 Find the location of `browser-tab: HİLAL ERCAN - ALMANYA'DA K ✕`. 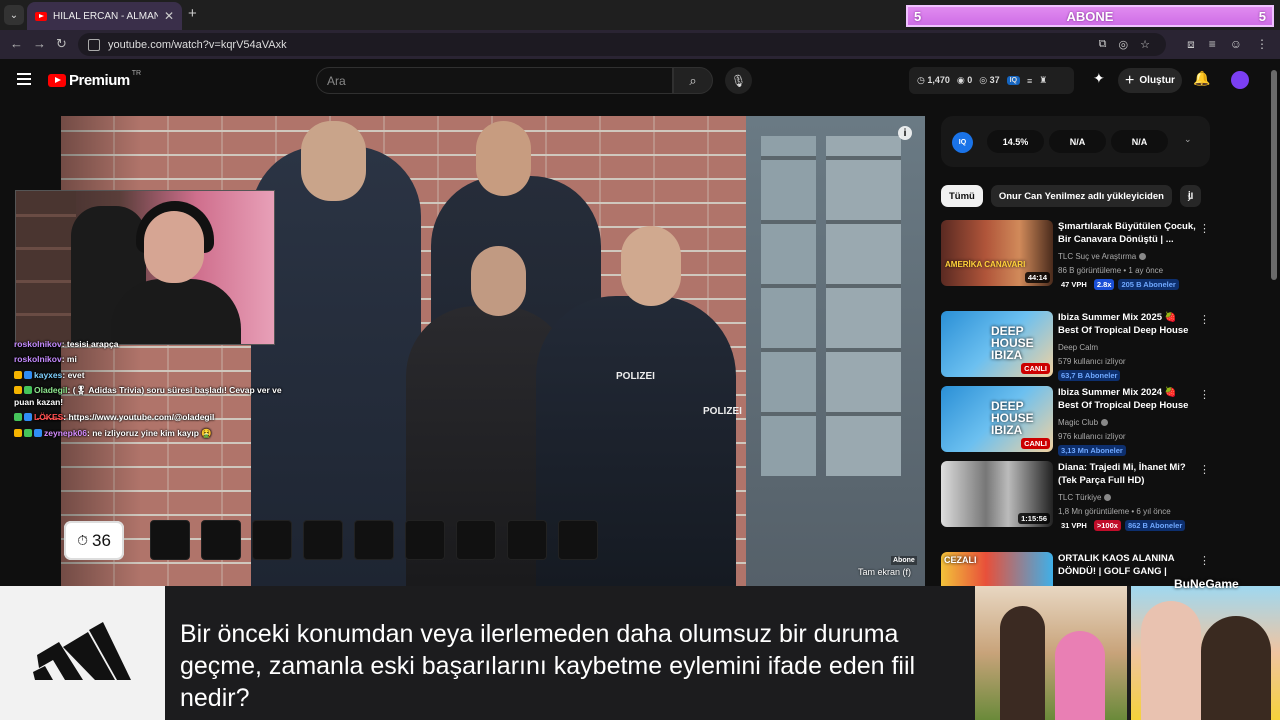

browser-tab: HİLAL ERCAN - ALMANYA'DA K ✕ is located at coordinates (104, 16).